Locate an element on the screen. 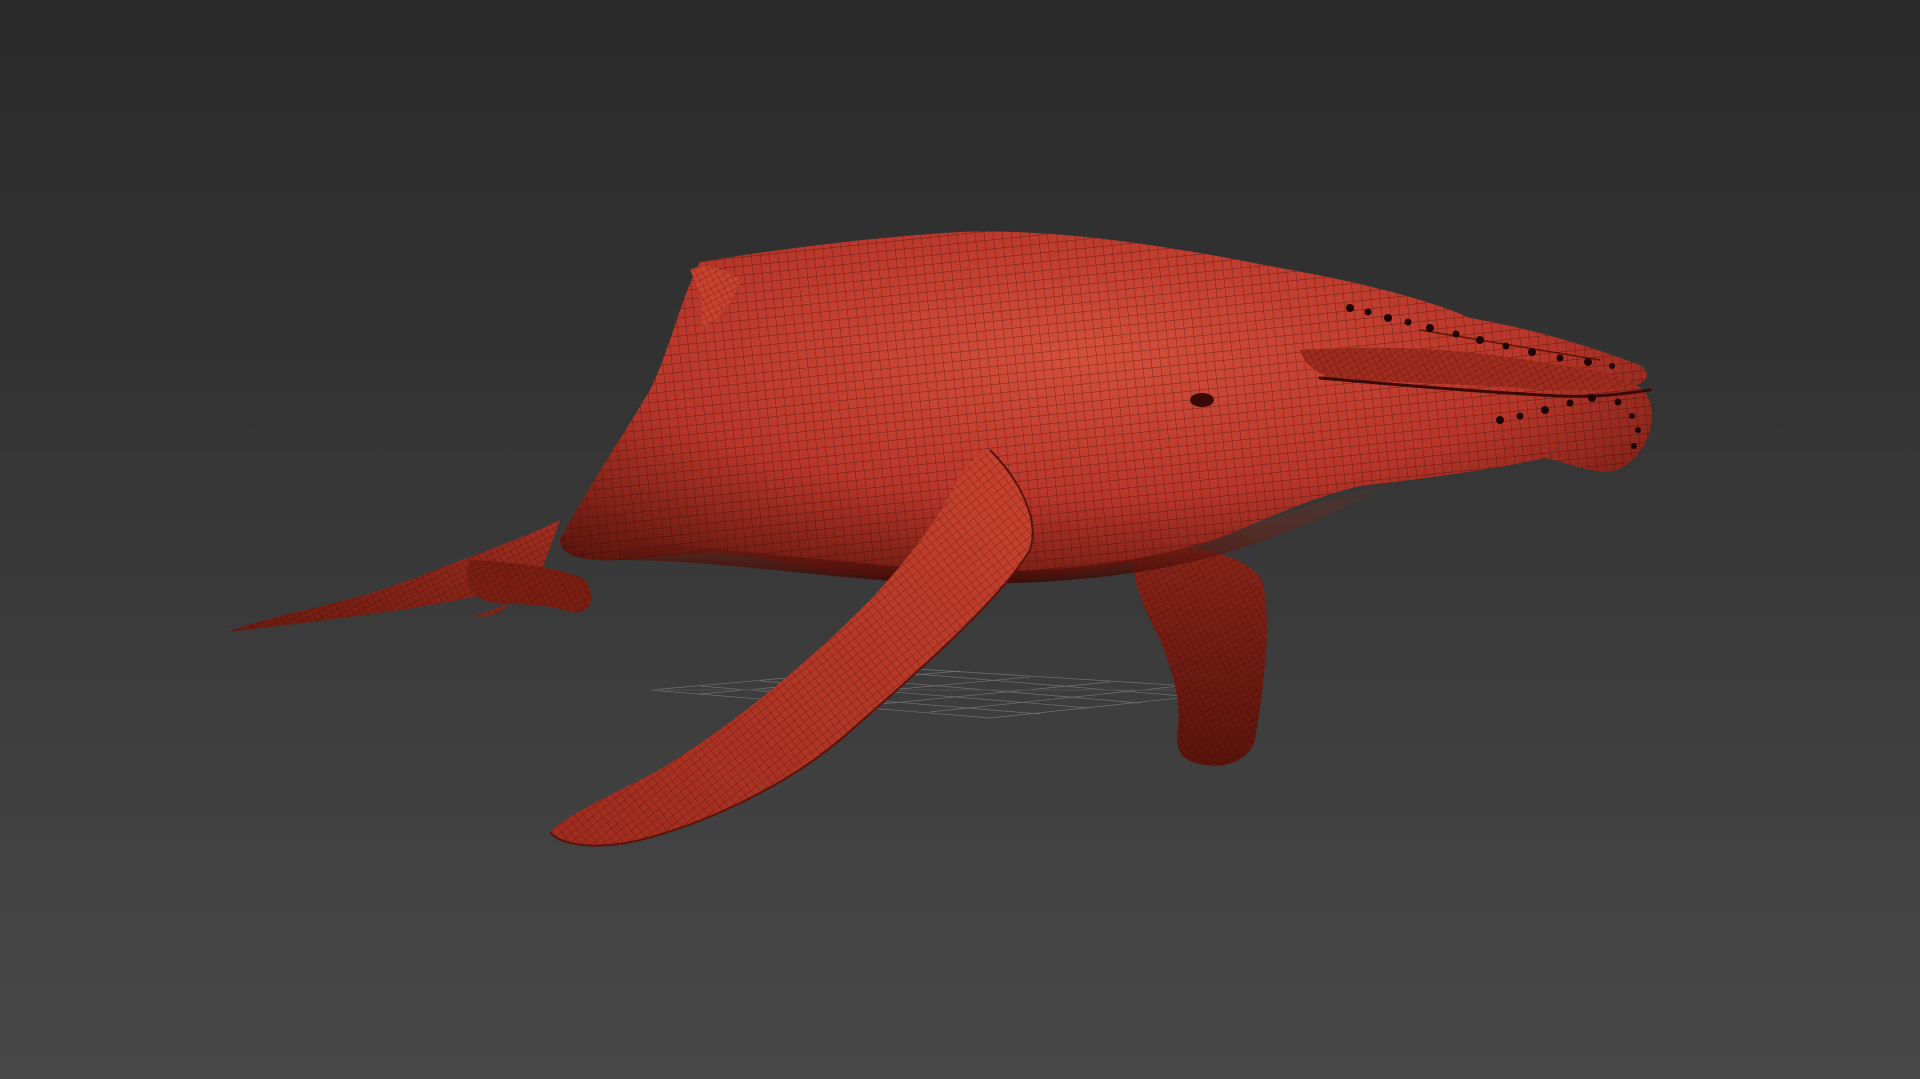  far-pectoral-flipper is located at coordinates (1200, 657).